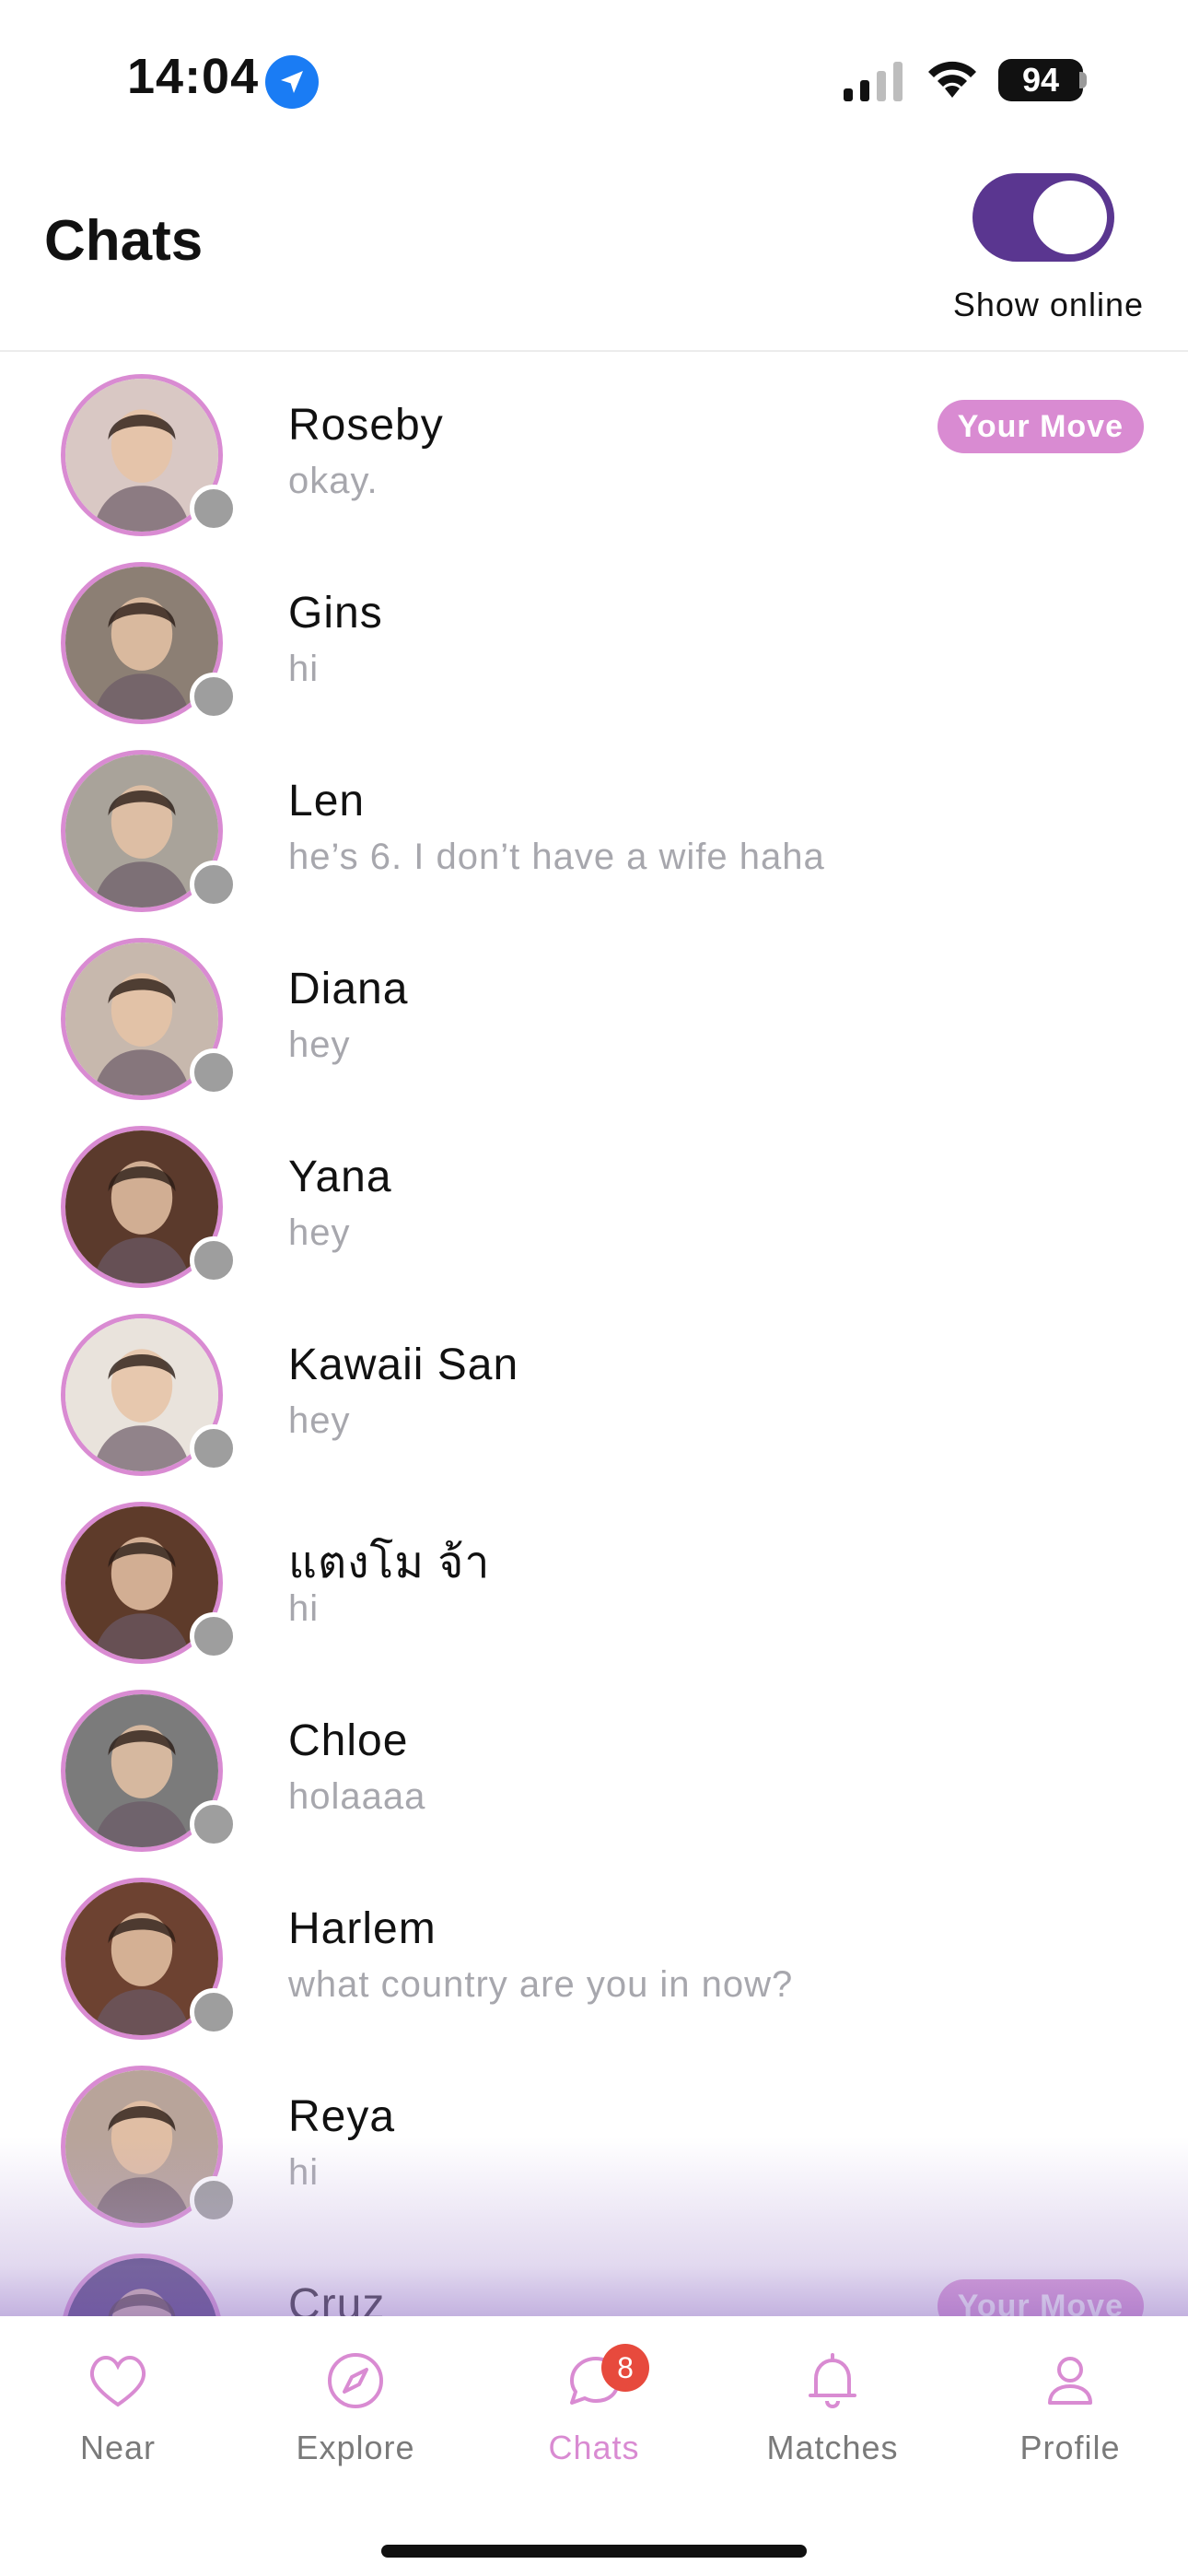 The width and height of the screenshot is (1188, 2576). What do you see at coordinates (1070, 217) in the screenshot?
I see `toggle-knob` at bounding box center [1070, 217].